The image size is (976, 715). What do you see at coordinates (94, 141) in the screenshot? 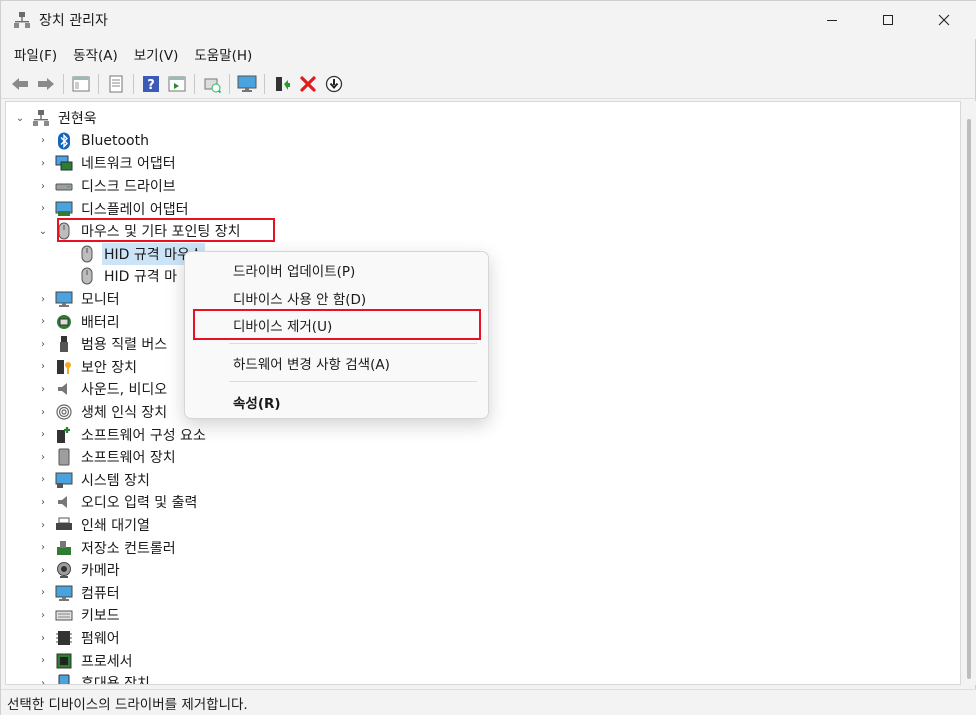
I see `tree-category-bluetooth: › Bluetooth` at bounding box center [94, 141].